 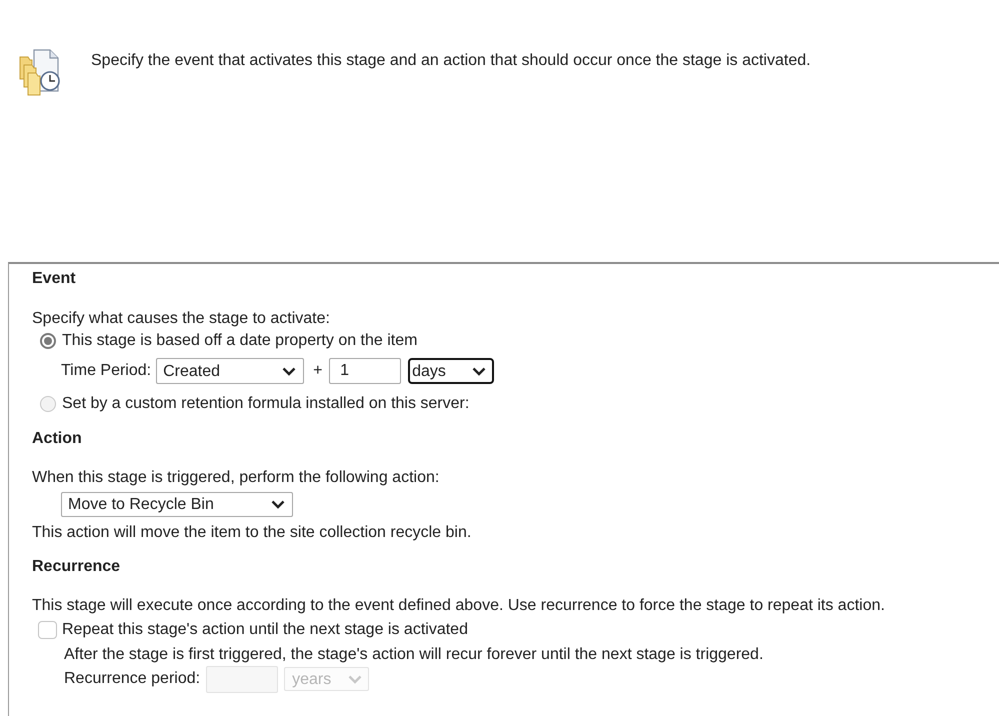 I want to click on property-dropdown: Created, so click(x=230, y=371).